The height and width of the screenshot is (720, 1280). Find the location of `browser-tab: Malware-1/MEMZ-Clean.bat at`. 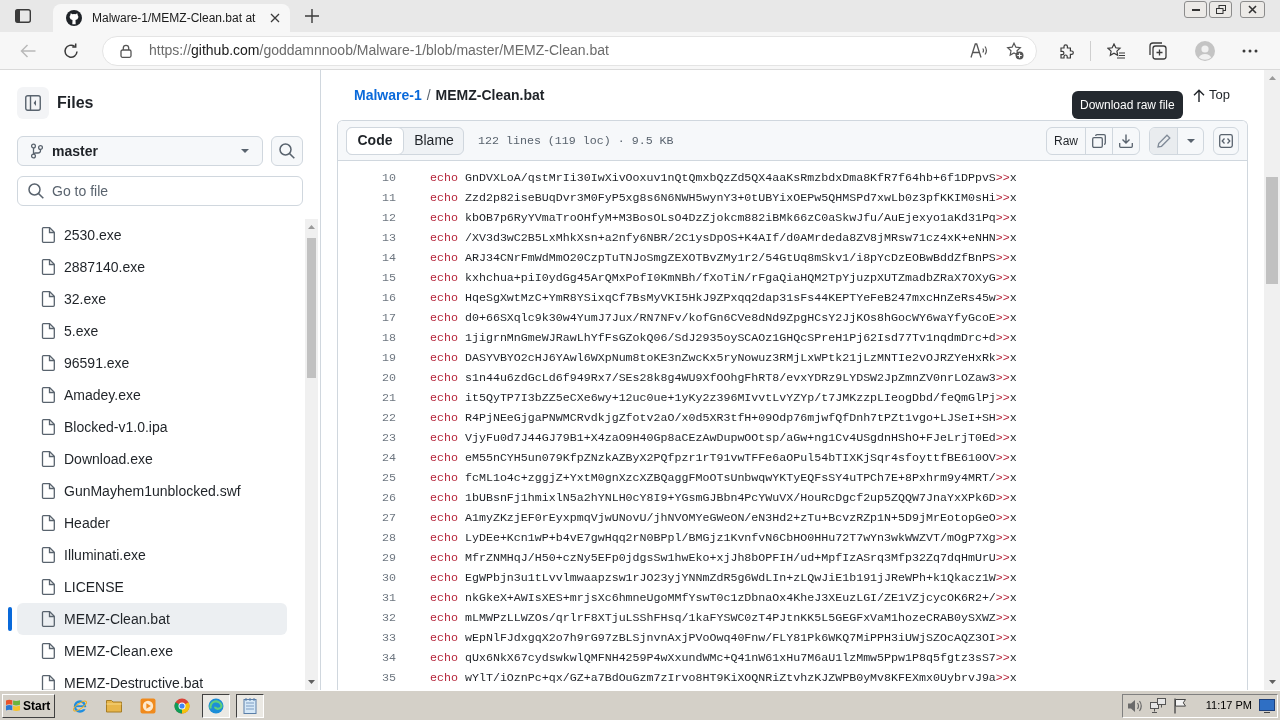

browser-tab: Malware-1/MEMZ-Clean.bat at is located at coordinates (171, 18).